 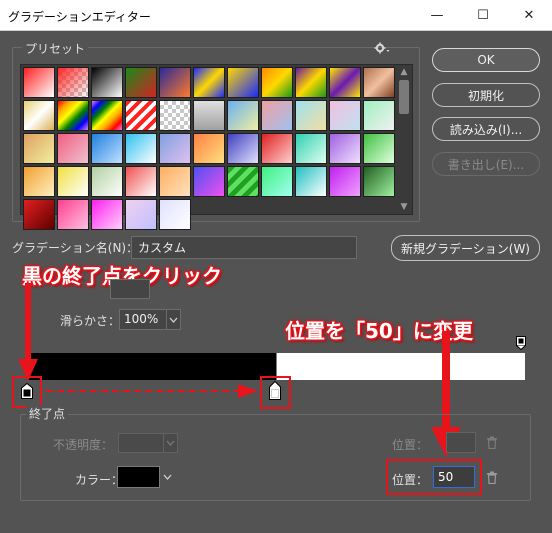 I want to click on color-label: カラー：, so click(x=99, y=480).